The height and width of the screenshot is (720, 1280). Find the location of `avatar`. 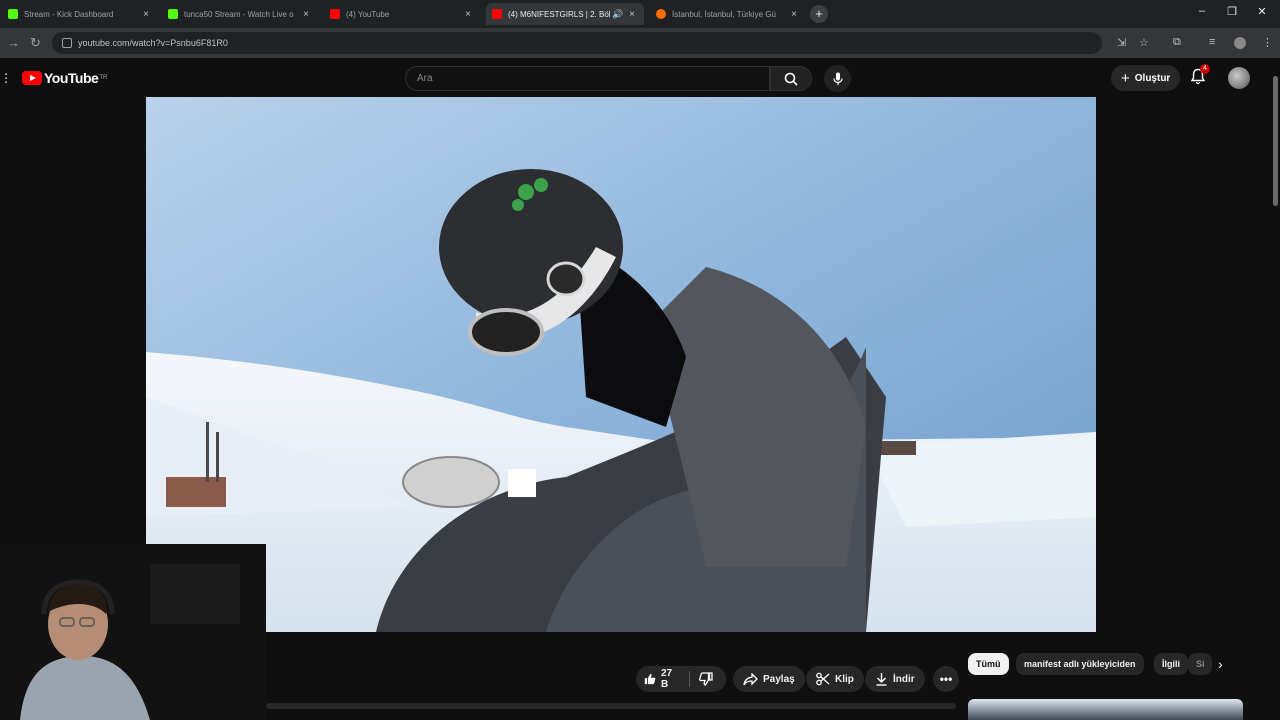

avatar is located at coordinates (1239, 78).